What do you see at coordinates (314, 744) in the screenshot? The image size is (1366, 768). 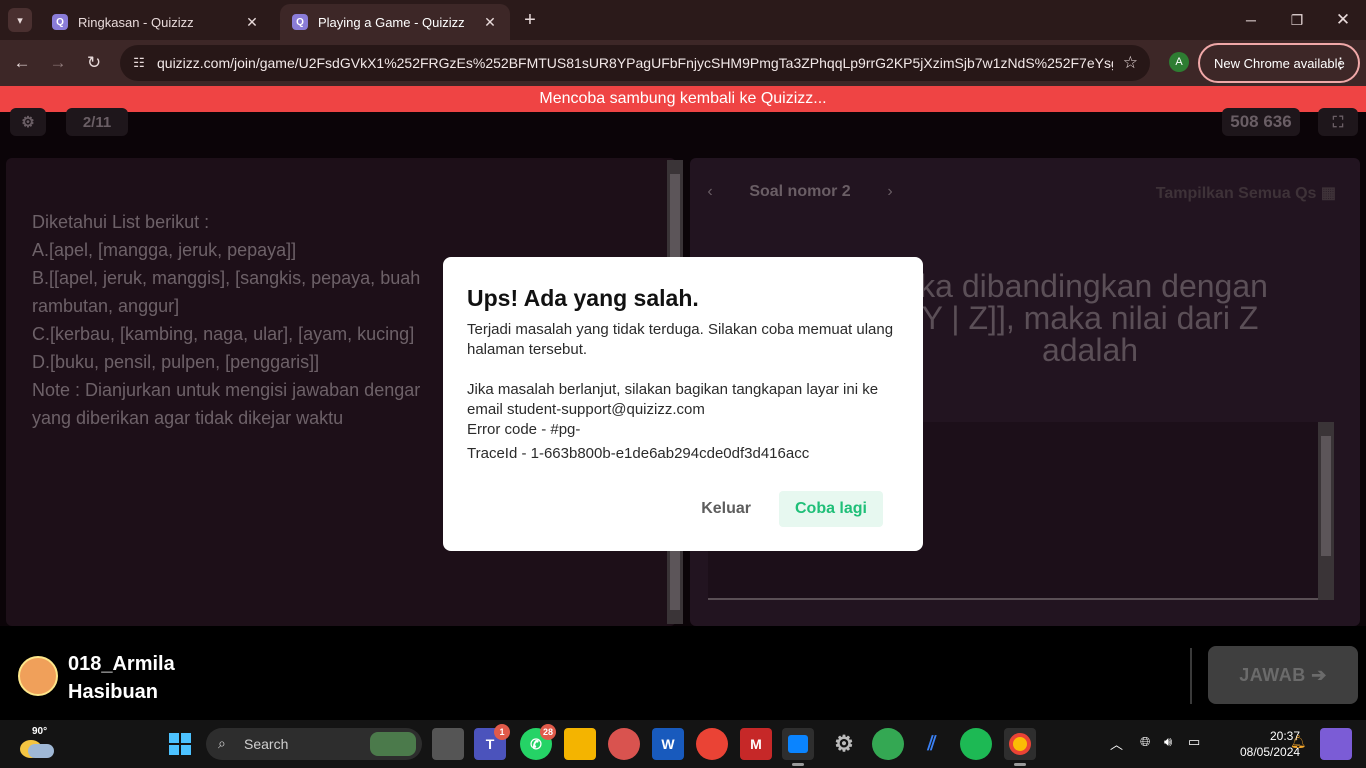 I see `taskbar-search: ⌕ Search` at bounding box center [314, 744].